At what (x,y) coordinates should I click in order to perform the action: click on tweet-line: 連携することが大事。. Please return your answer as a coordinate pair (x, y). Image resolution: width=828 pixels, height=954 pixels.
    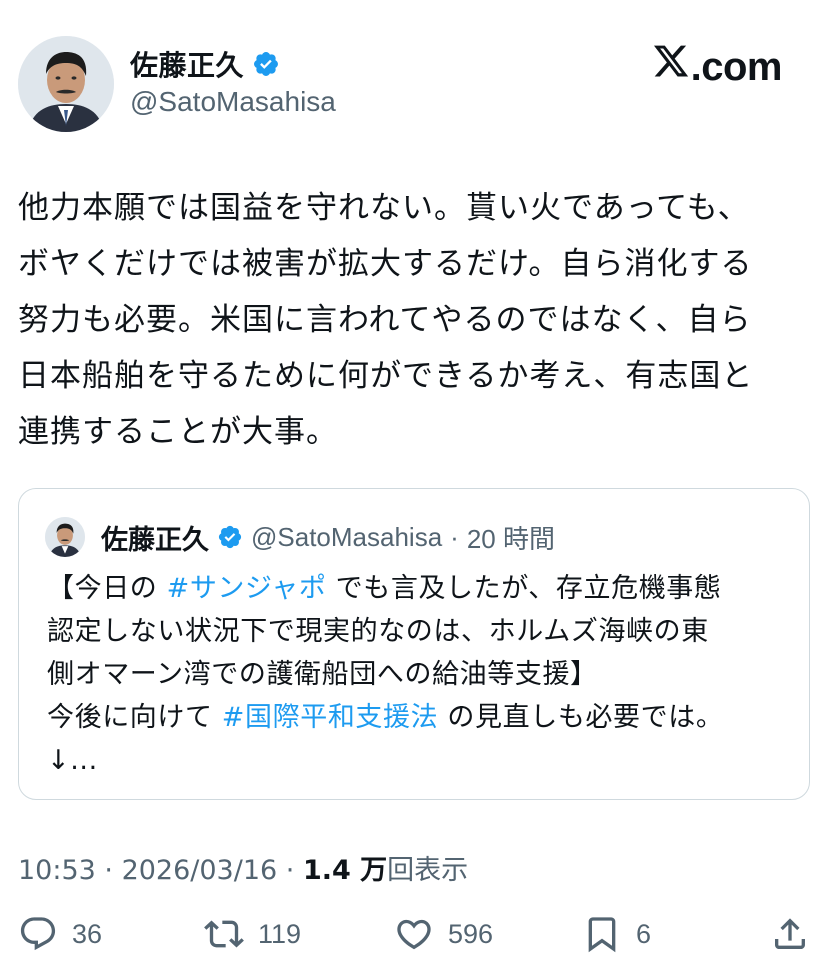
    Looking at the image, I should click on (178, 432).